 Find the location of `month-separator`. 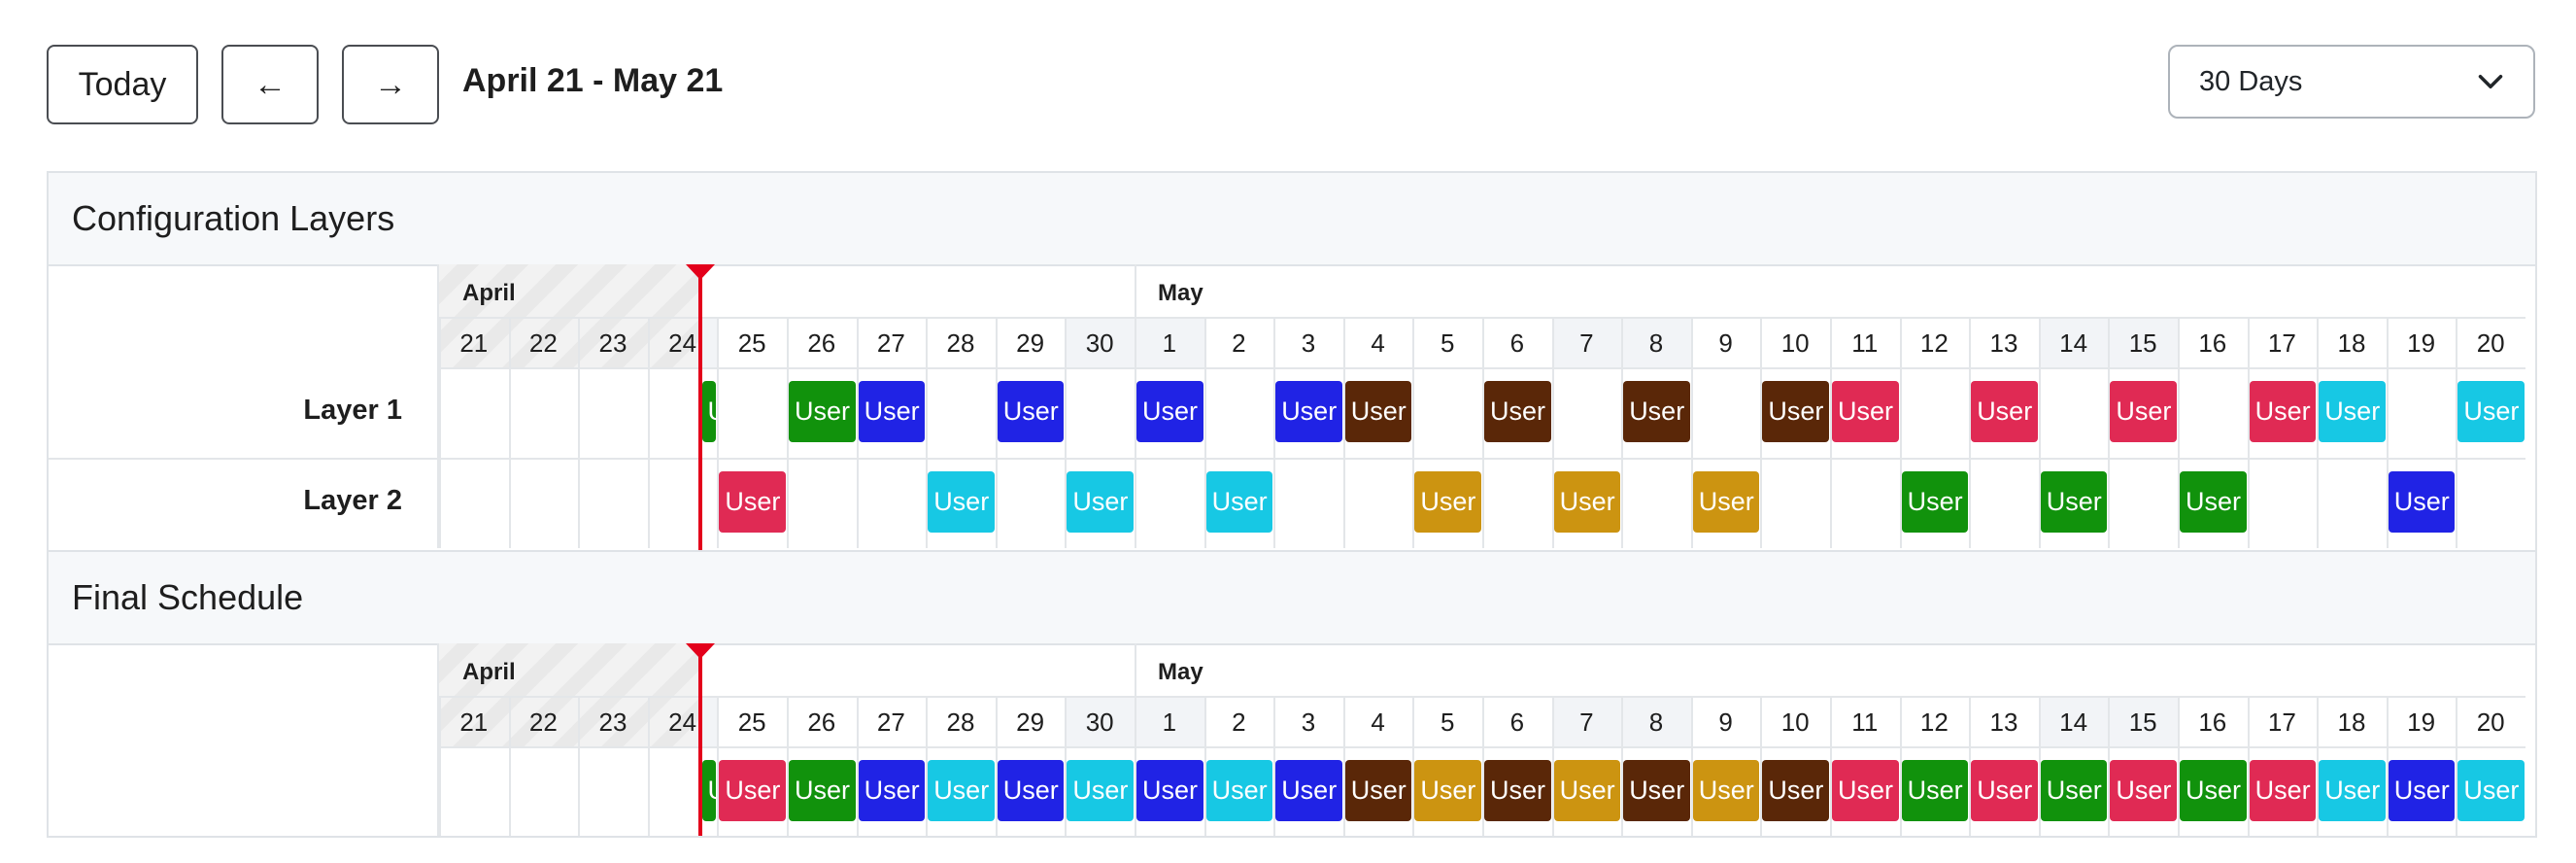

month-separator is located at coordinates (1135, 669).